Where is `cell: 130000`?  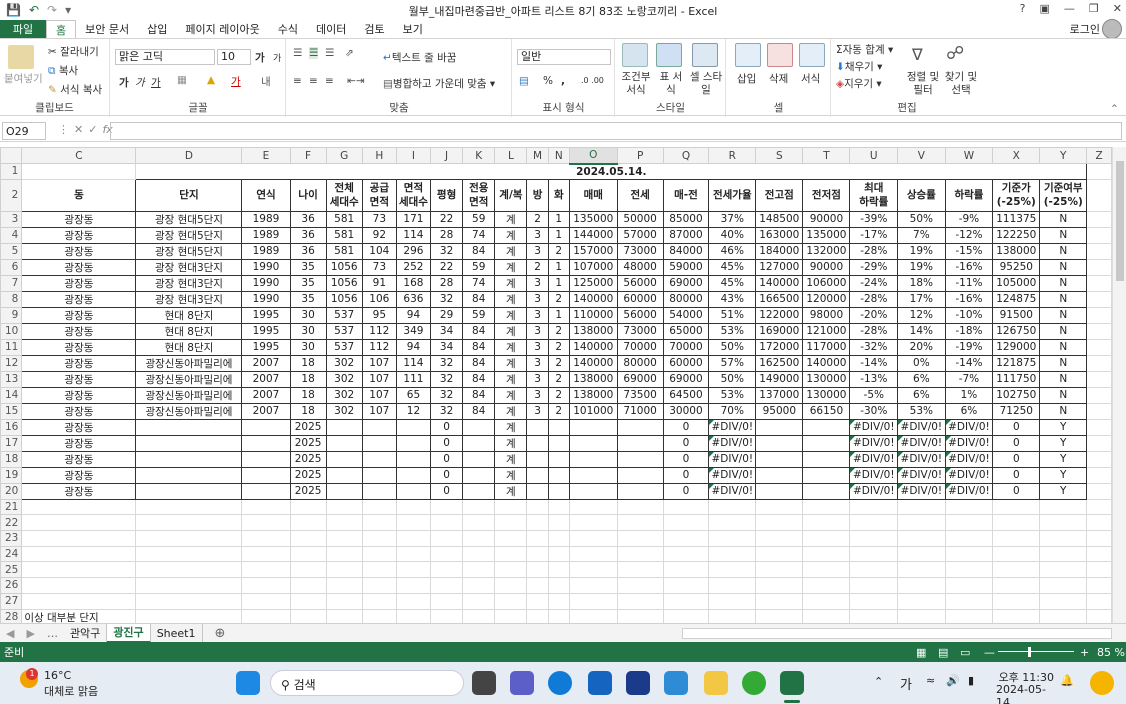 cell: 130000 is located at coordinates (826, 379).